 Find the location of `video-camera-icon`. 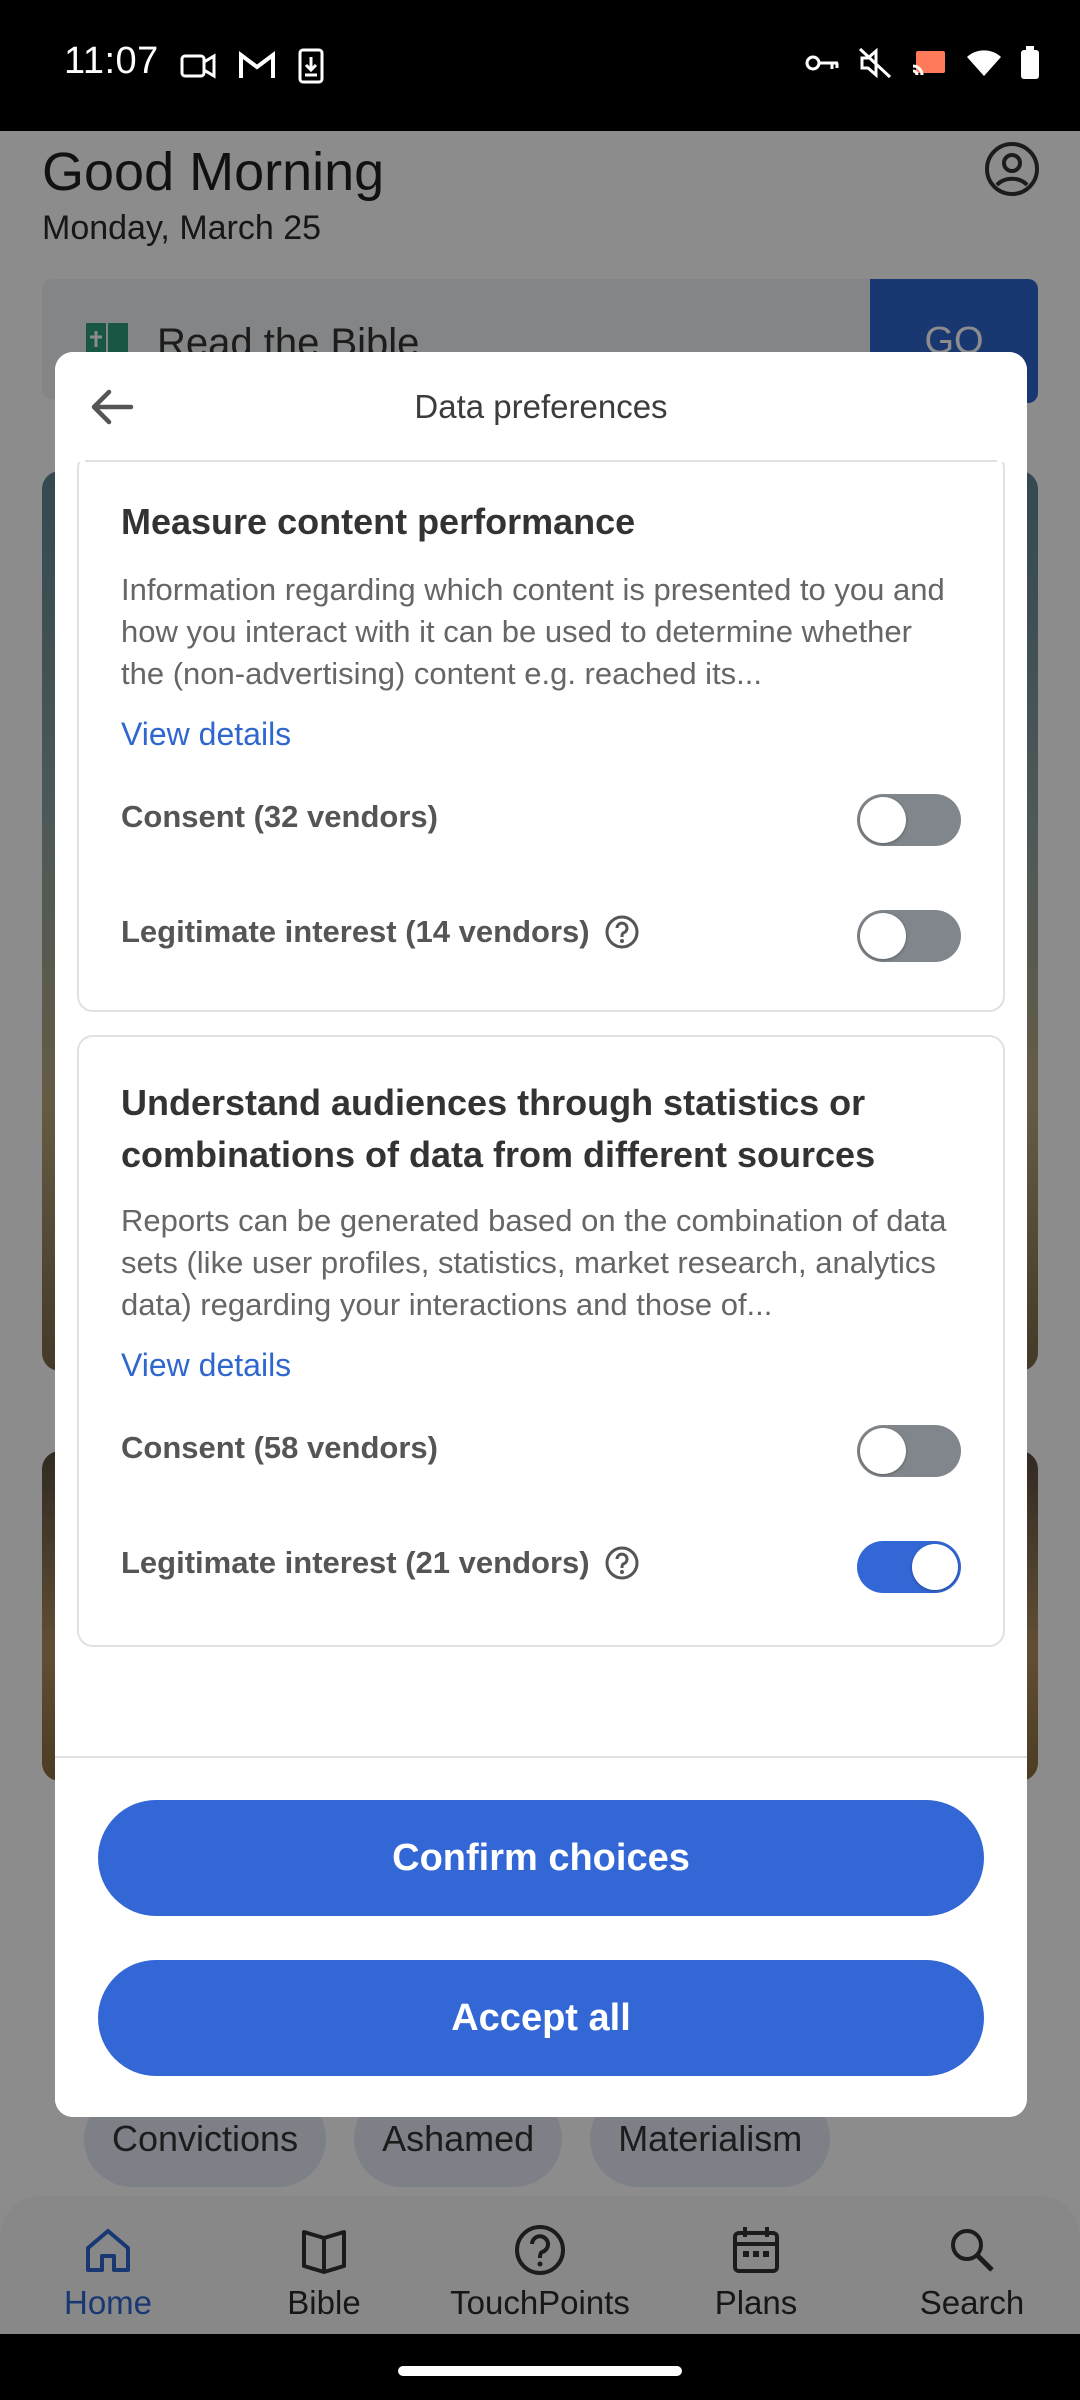

video-camera-icon is located at coordinates (198, 66).